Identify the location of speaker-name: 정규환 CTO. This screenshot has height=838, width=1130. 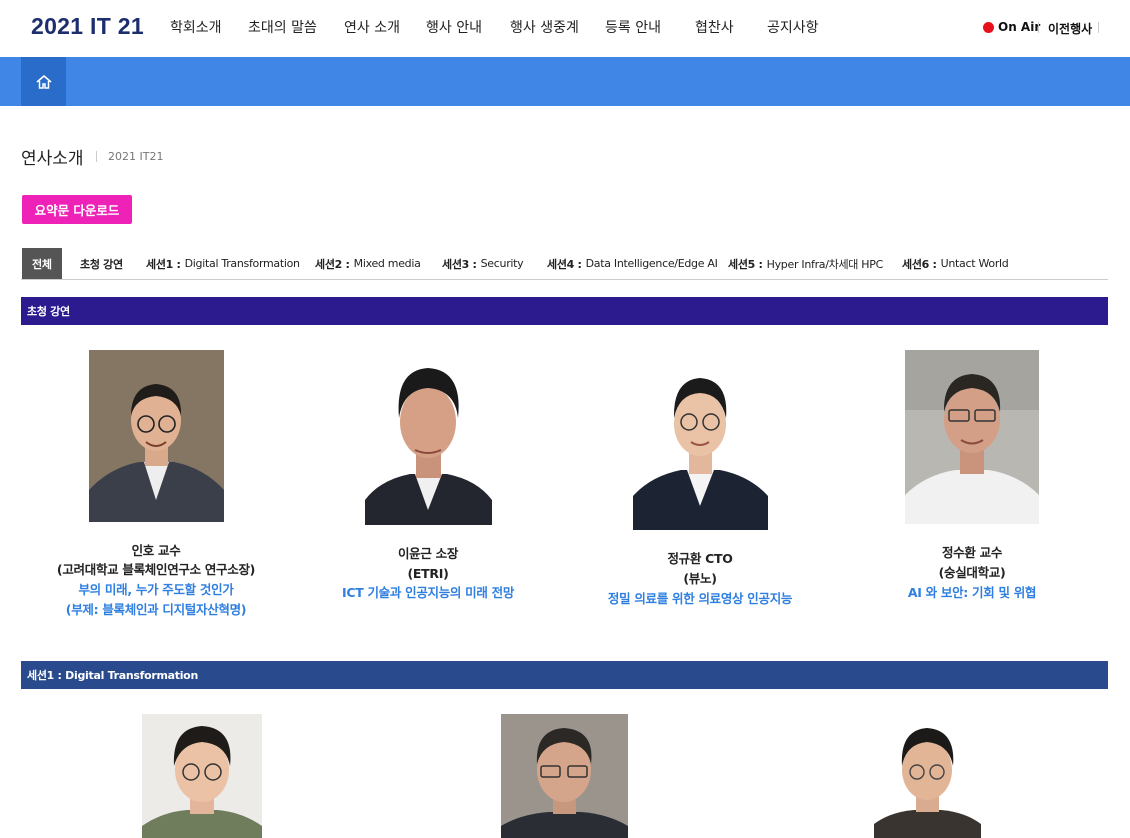
(700, 558).